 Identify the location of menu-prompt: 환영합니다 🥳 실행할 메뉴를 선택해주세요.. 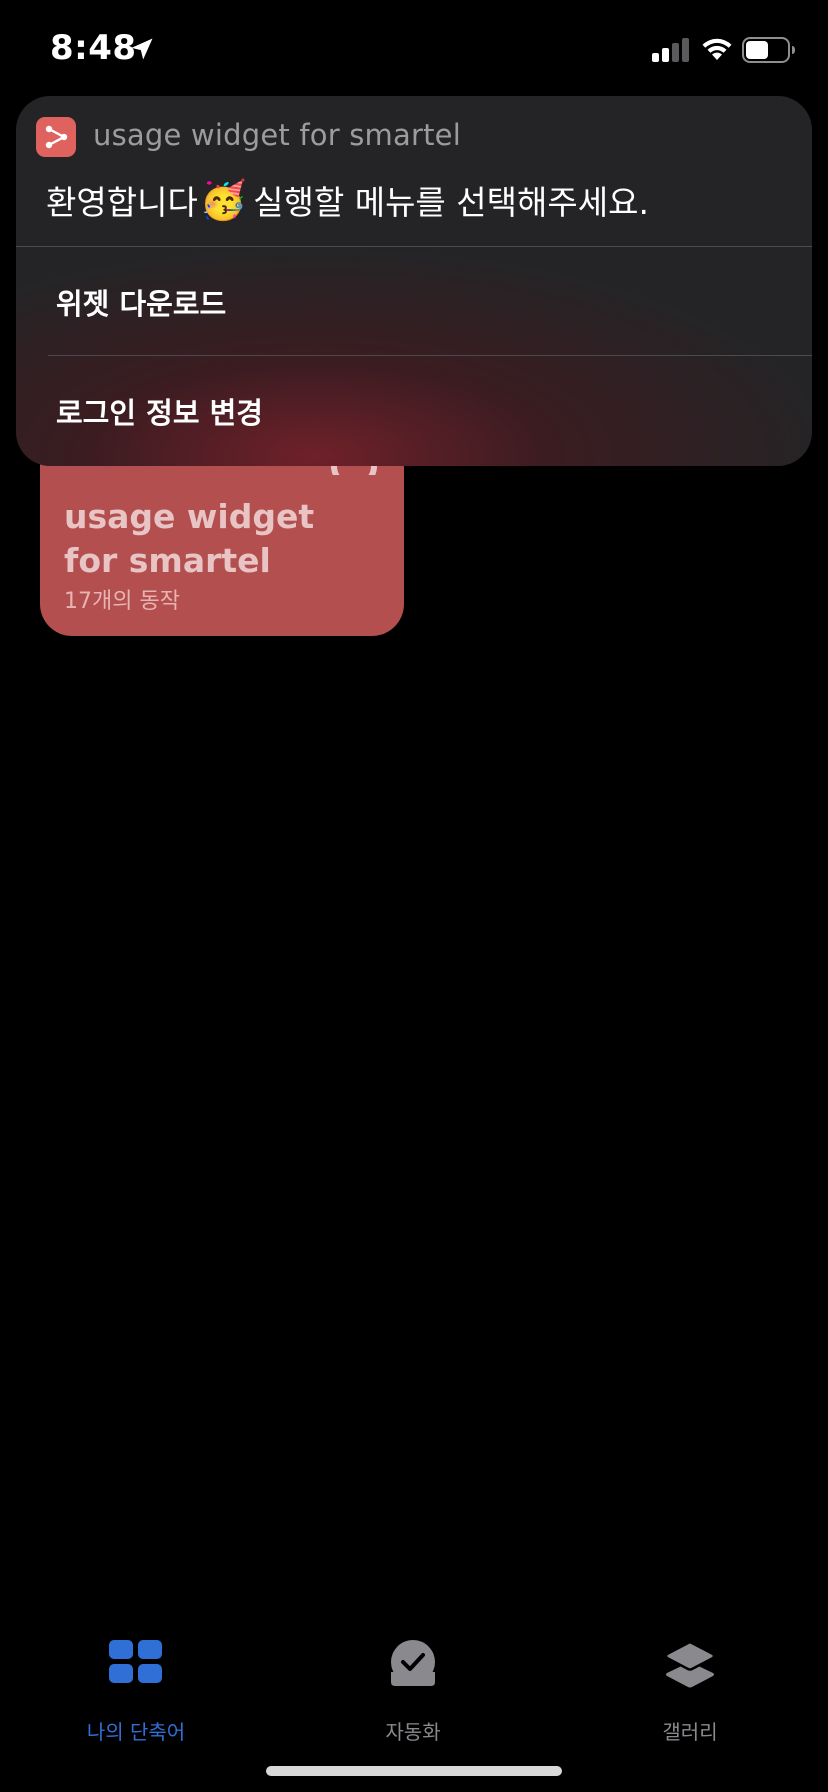
(347, 200).